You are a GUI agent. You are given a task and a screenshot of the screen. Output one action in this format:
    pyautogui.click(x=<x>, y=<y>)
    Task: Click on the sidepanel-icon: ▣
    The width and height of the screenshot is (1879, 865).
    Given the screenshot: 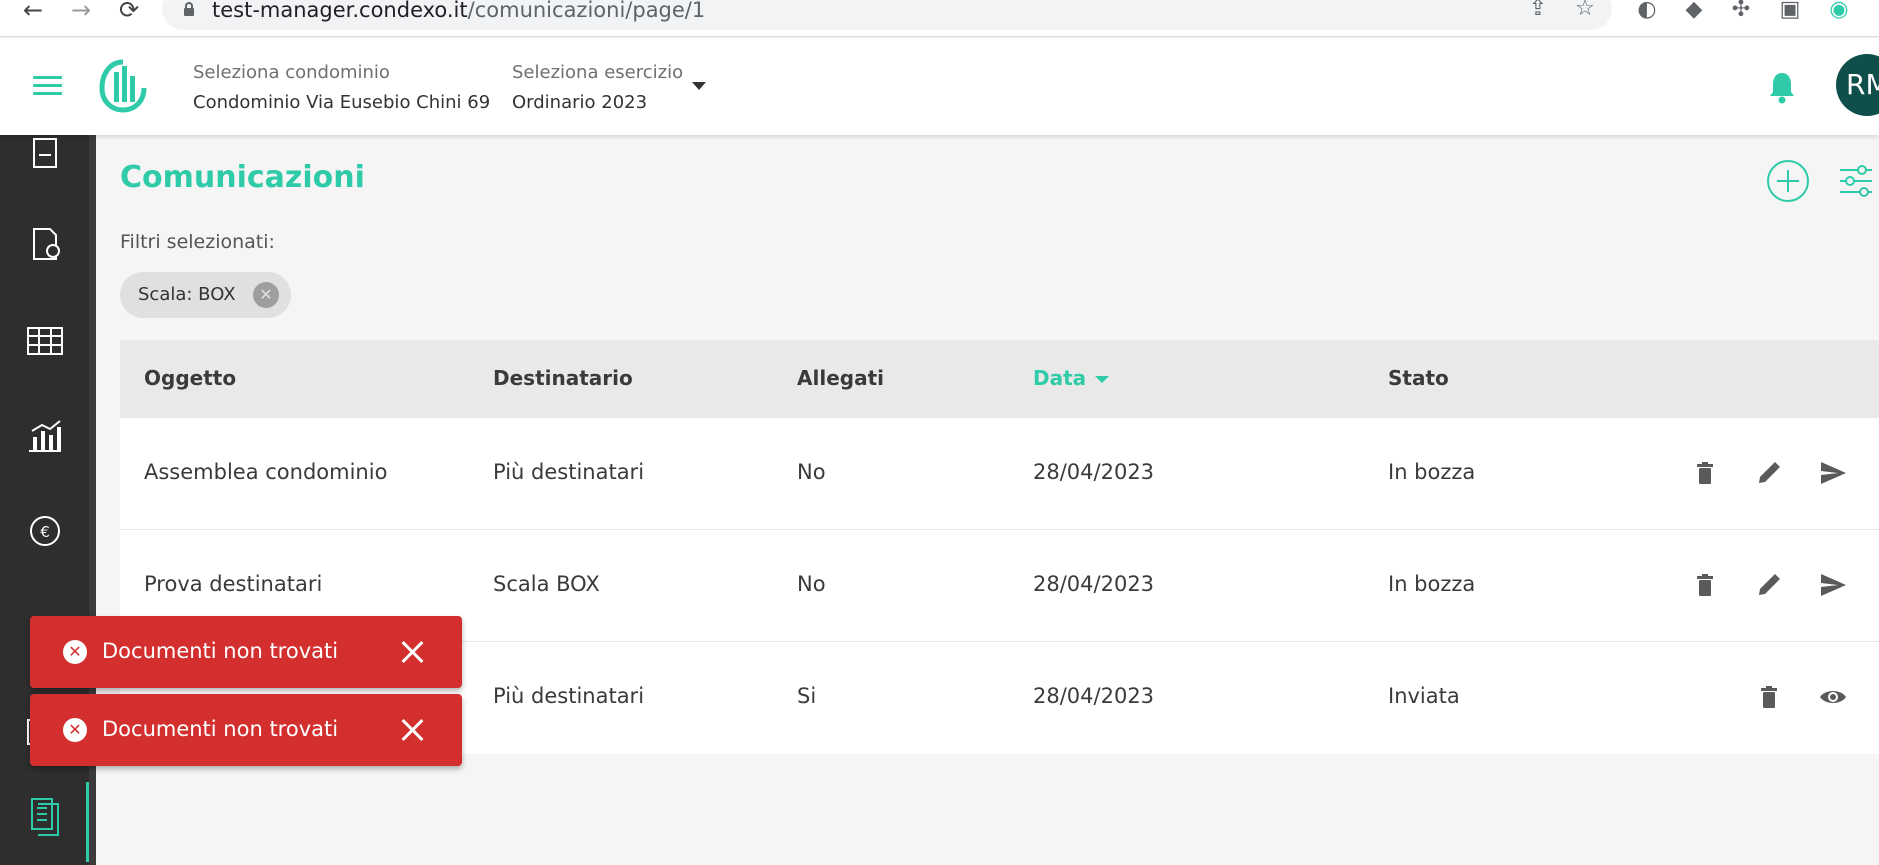 What is the action you would take?
    pyautogui.click(x=1790, y=12)
    